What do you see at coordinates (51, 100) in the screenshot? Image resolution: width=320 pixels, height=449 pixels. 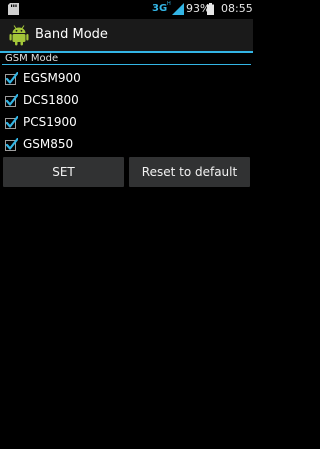 I see `option-label: DCS1800` at bounding box center [51, 100].